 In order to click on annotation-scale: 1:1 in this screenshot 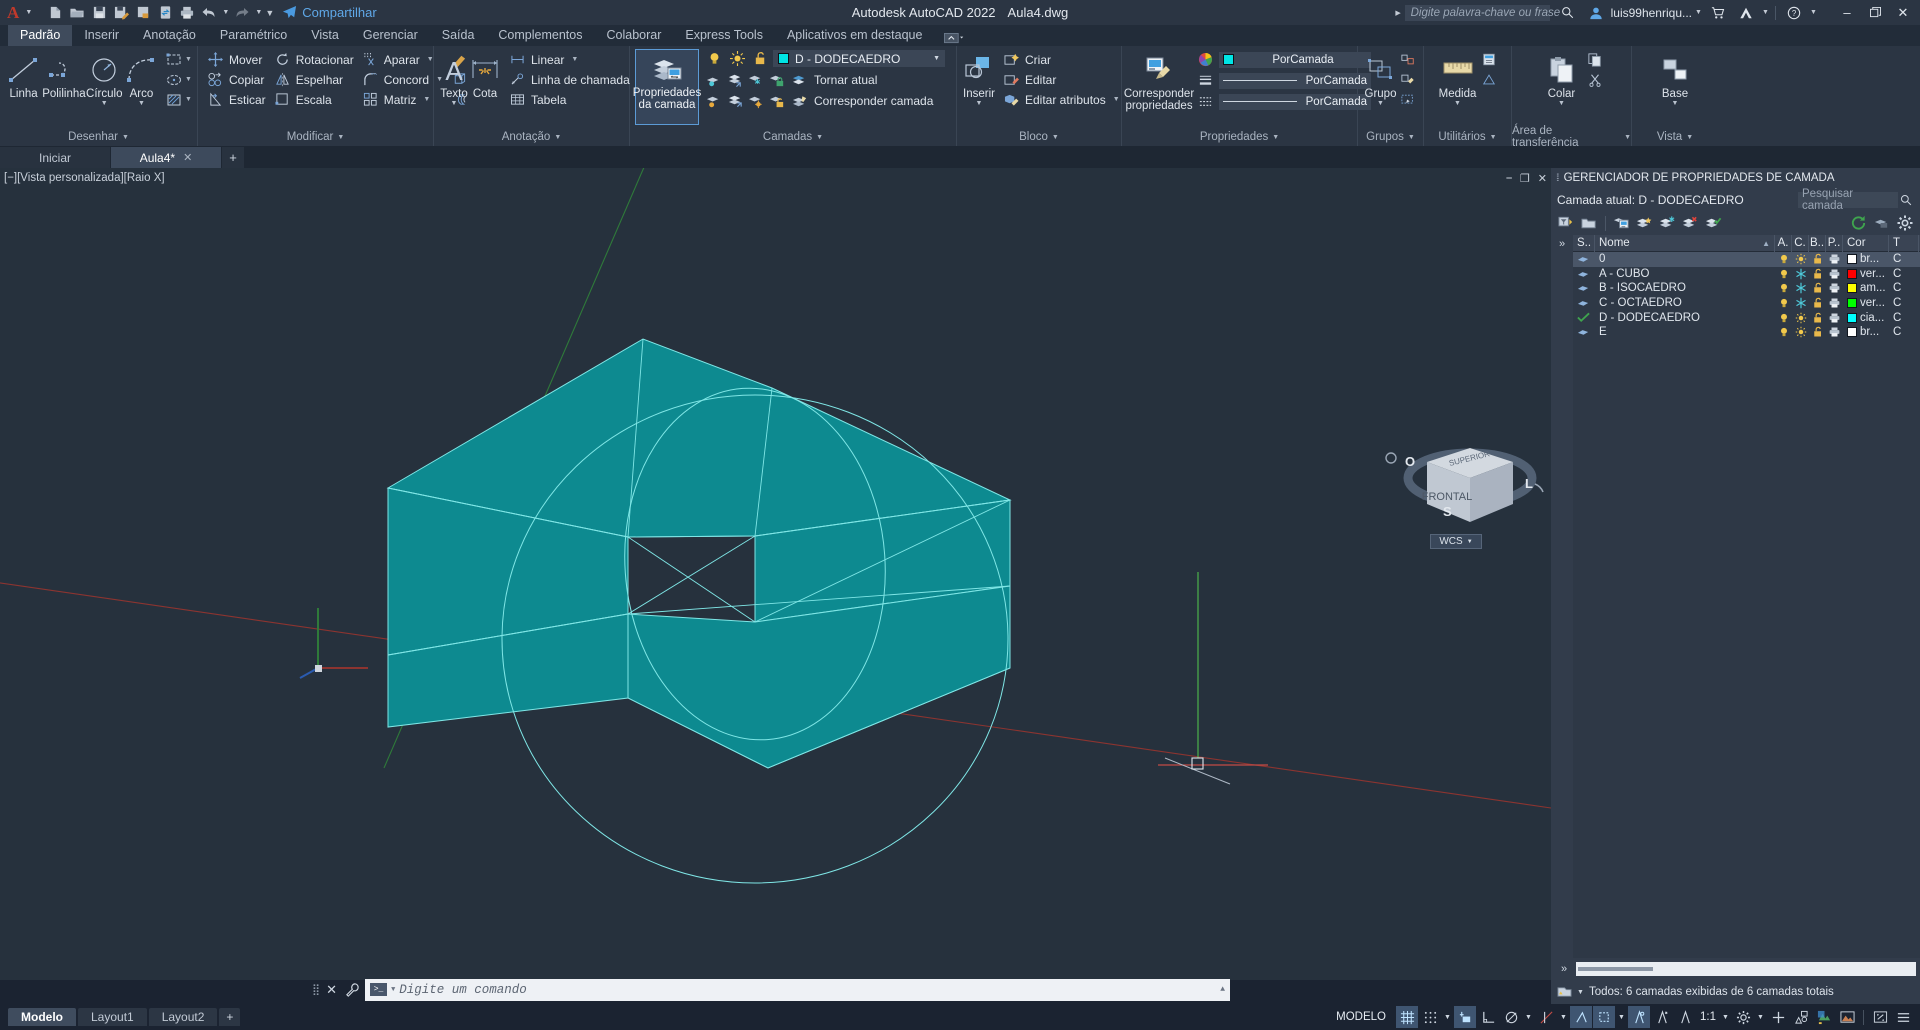, I will do `click(1708, 1017)`.